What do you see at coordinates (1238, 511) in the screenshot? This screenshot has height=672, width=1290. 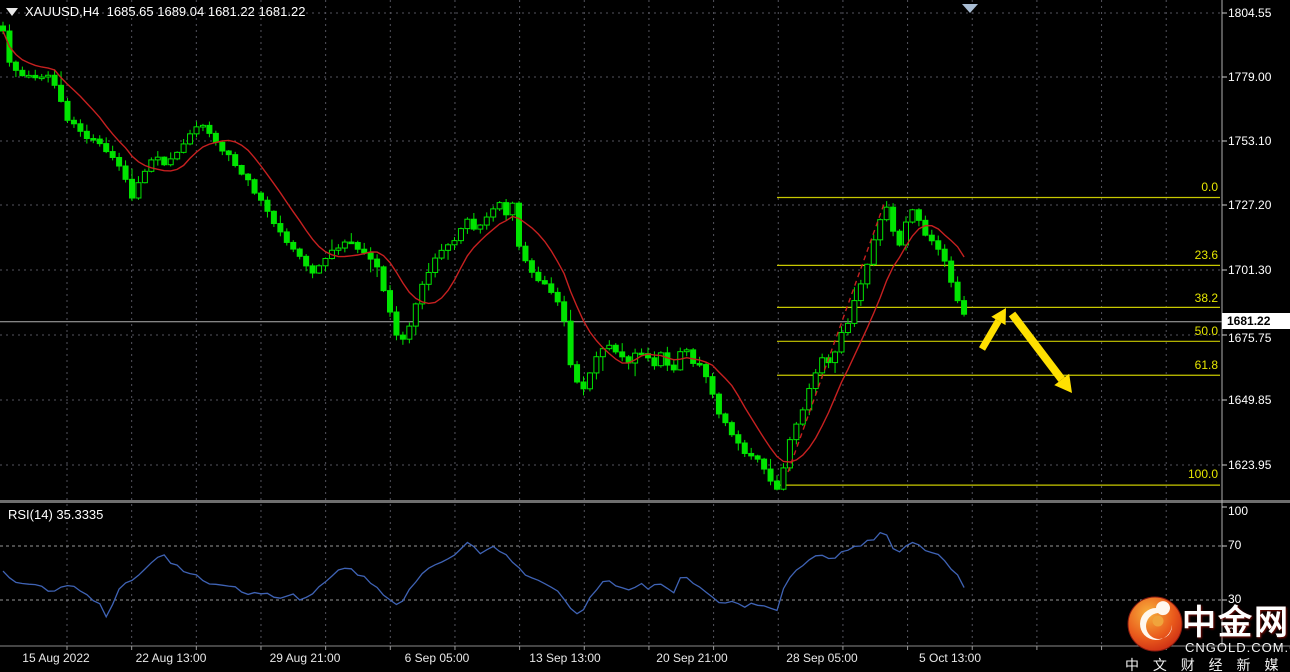 I see `rsi-axis-label: 100` at bounding box center [1238, 511].